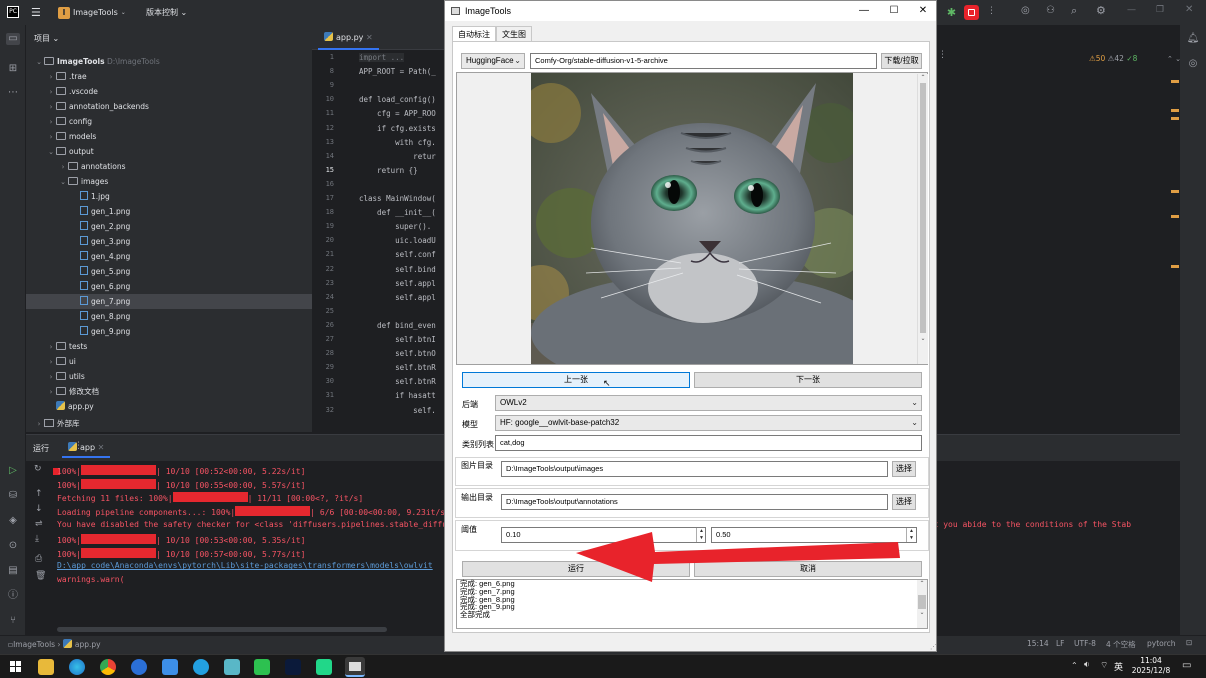 Image resolution: width=1206 pixels, height=678 pixels. Describe the element at coordinates (169, 286) in the screenshot. I see `tree-item: gen_6.png` at that location.